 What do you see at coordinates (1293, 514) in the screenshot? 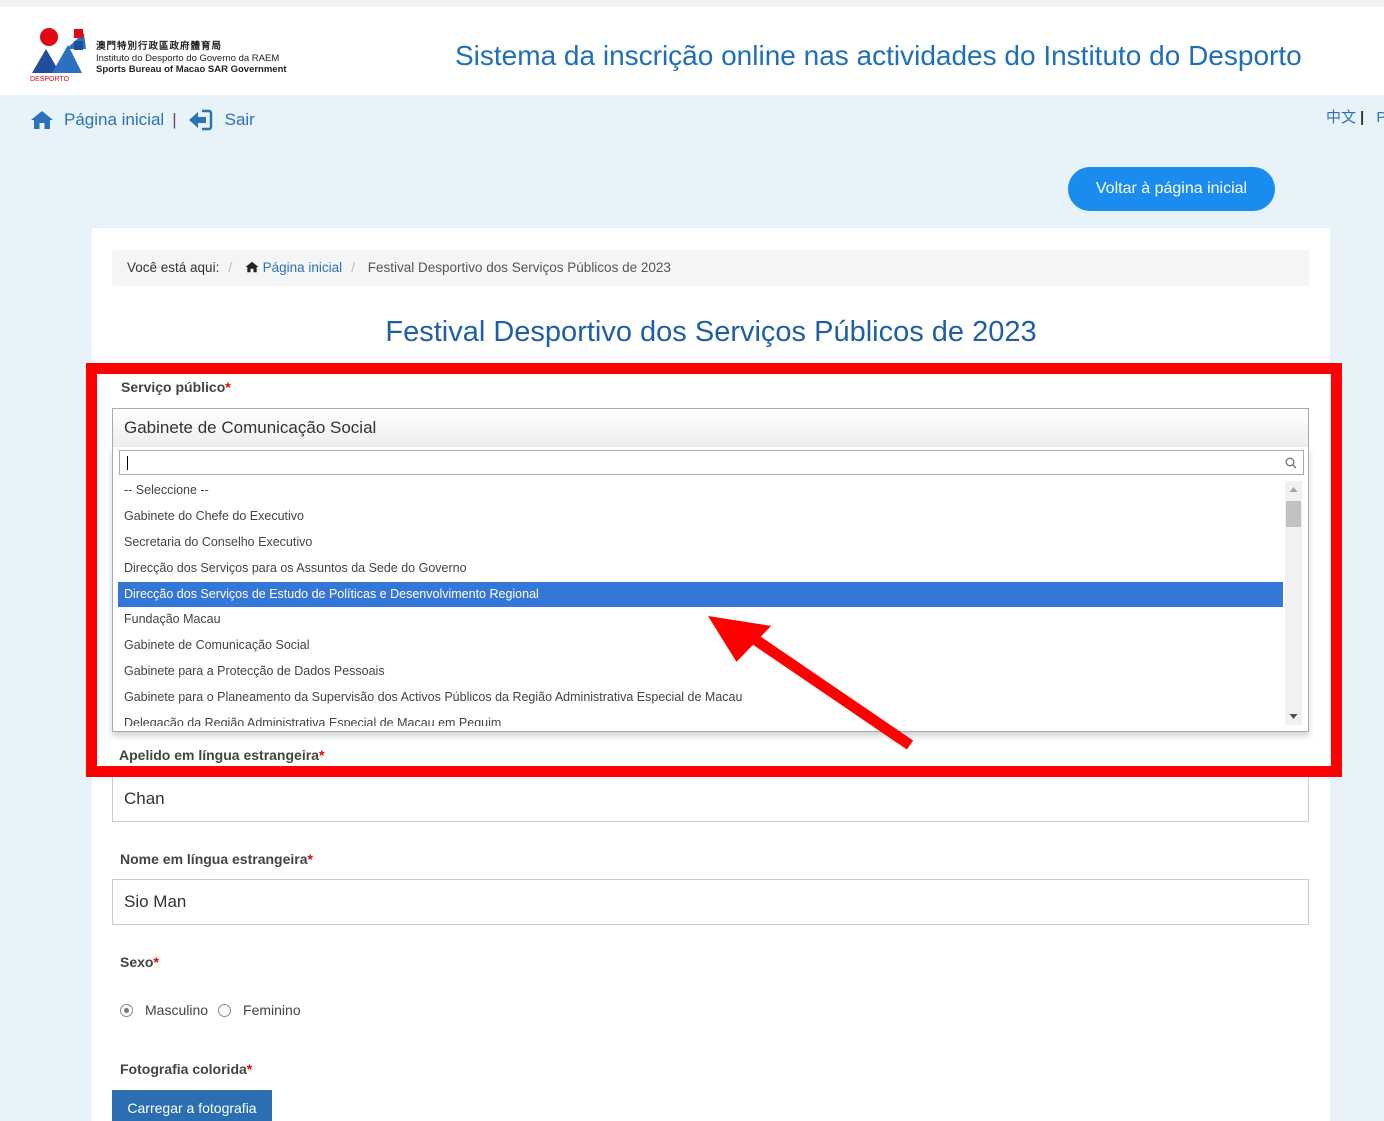
I see `scrollbar-thumb` at bounding box center [1293, 514].